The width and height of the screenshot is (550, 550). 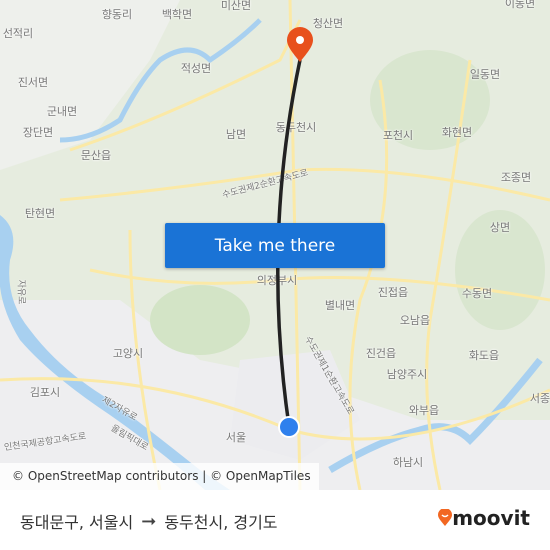 What do you see at coordinates (300, 44) in the screenshot?
I see `destination-pin-icon` at bounding box center [300, 44].